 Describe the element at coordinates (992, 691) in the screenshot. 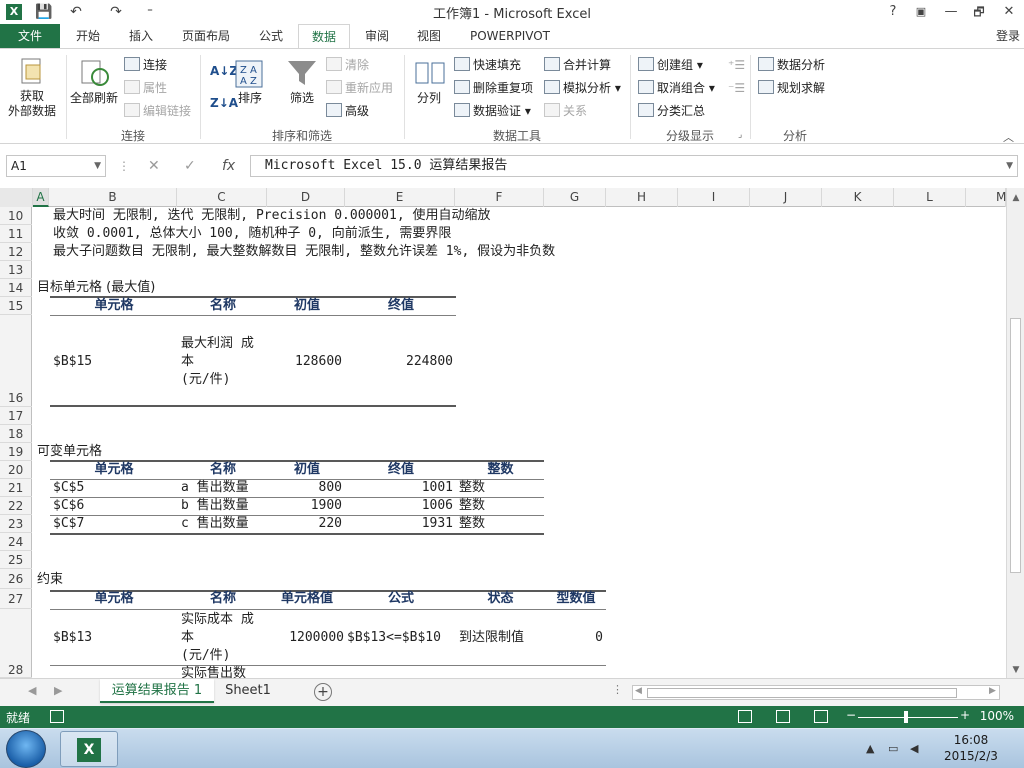

I see `scroll-right-icon: ▶` at that location.